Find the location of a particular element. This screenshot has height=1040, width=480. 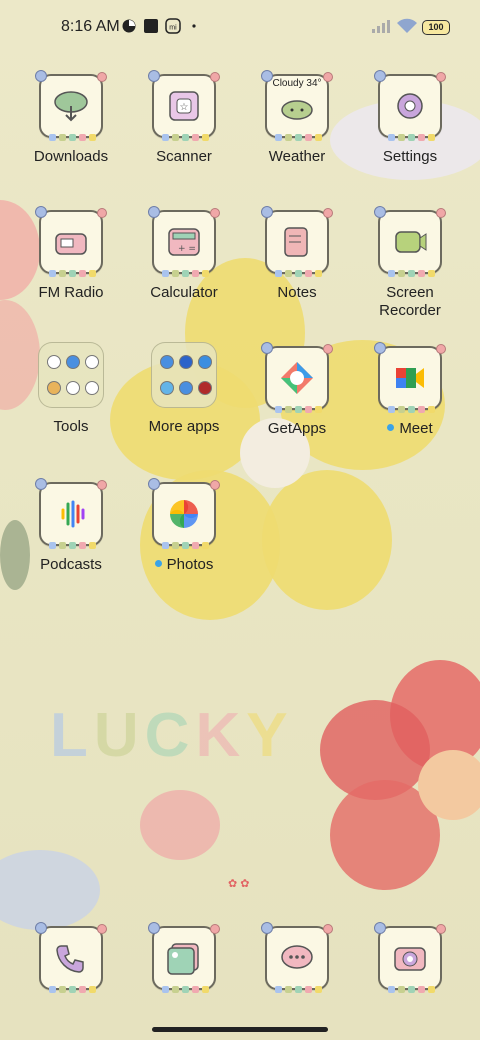

notes-icon is located at coordinates (296, 242).